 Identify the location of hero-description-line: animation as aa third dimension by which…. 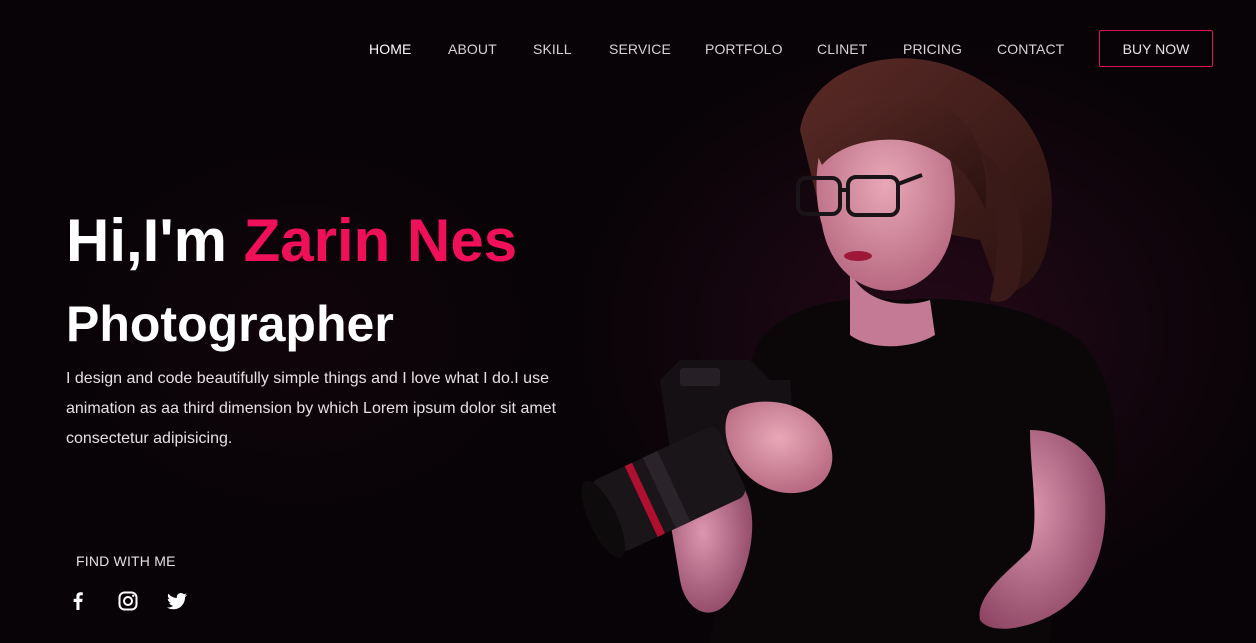
(311, 408).